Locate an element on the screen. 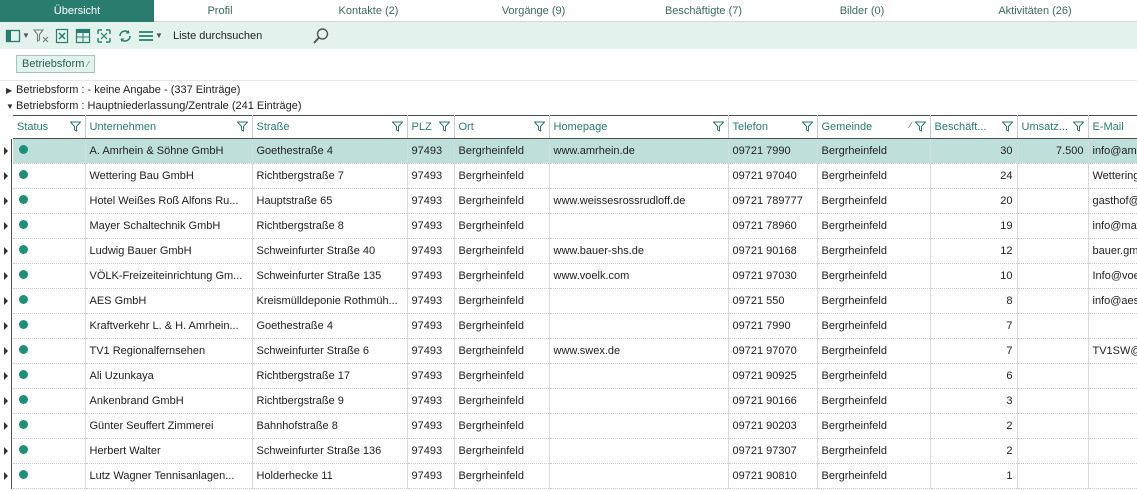 The height and width of the screenshot is (491, 1137). expand-arrow-icon: ▶ is located at coordinates (11, 91).